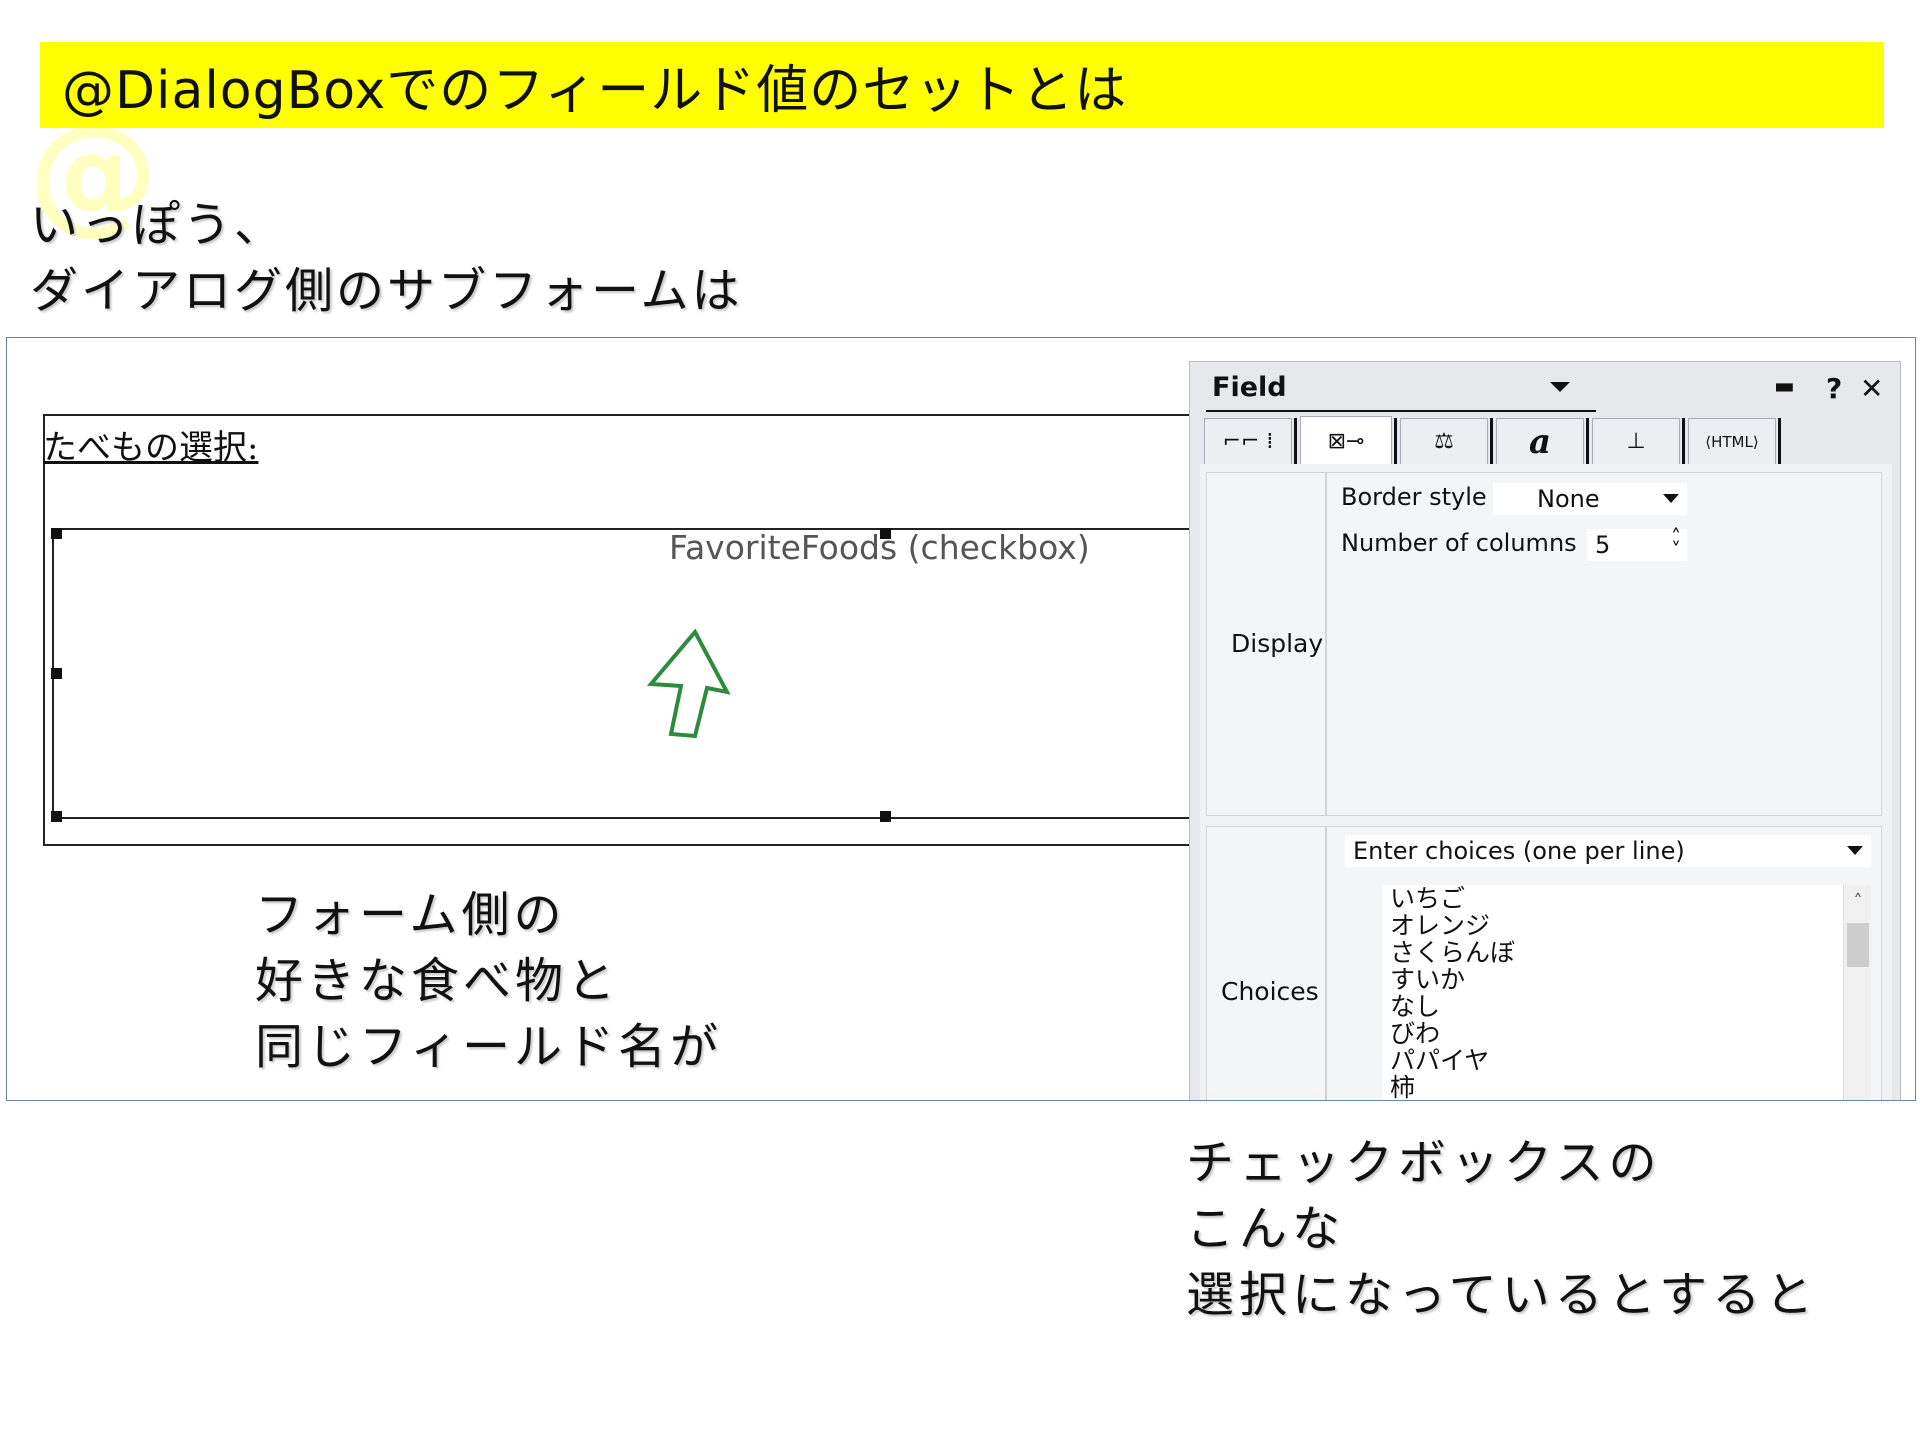  I want to click on list-item: びわ, so click(1415, 1033).